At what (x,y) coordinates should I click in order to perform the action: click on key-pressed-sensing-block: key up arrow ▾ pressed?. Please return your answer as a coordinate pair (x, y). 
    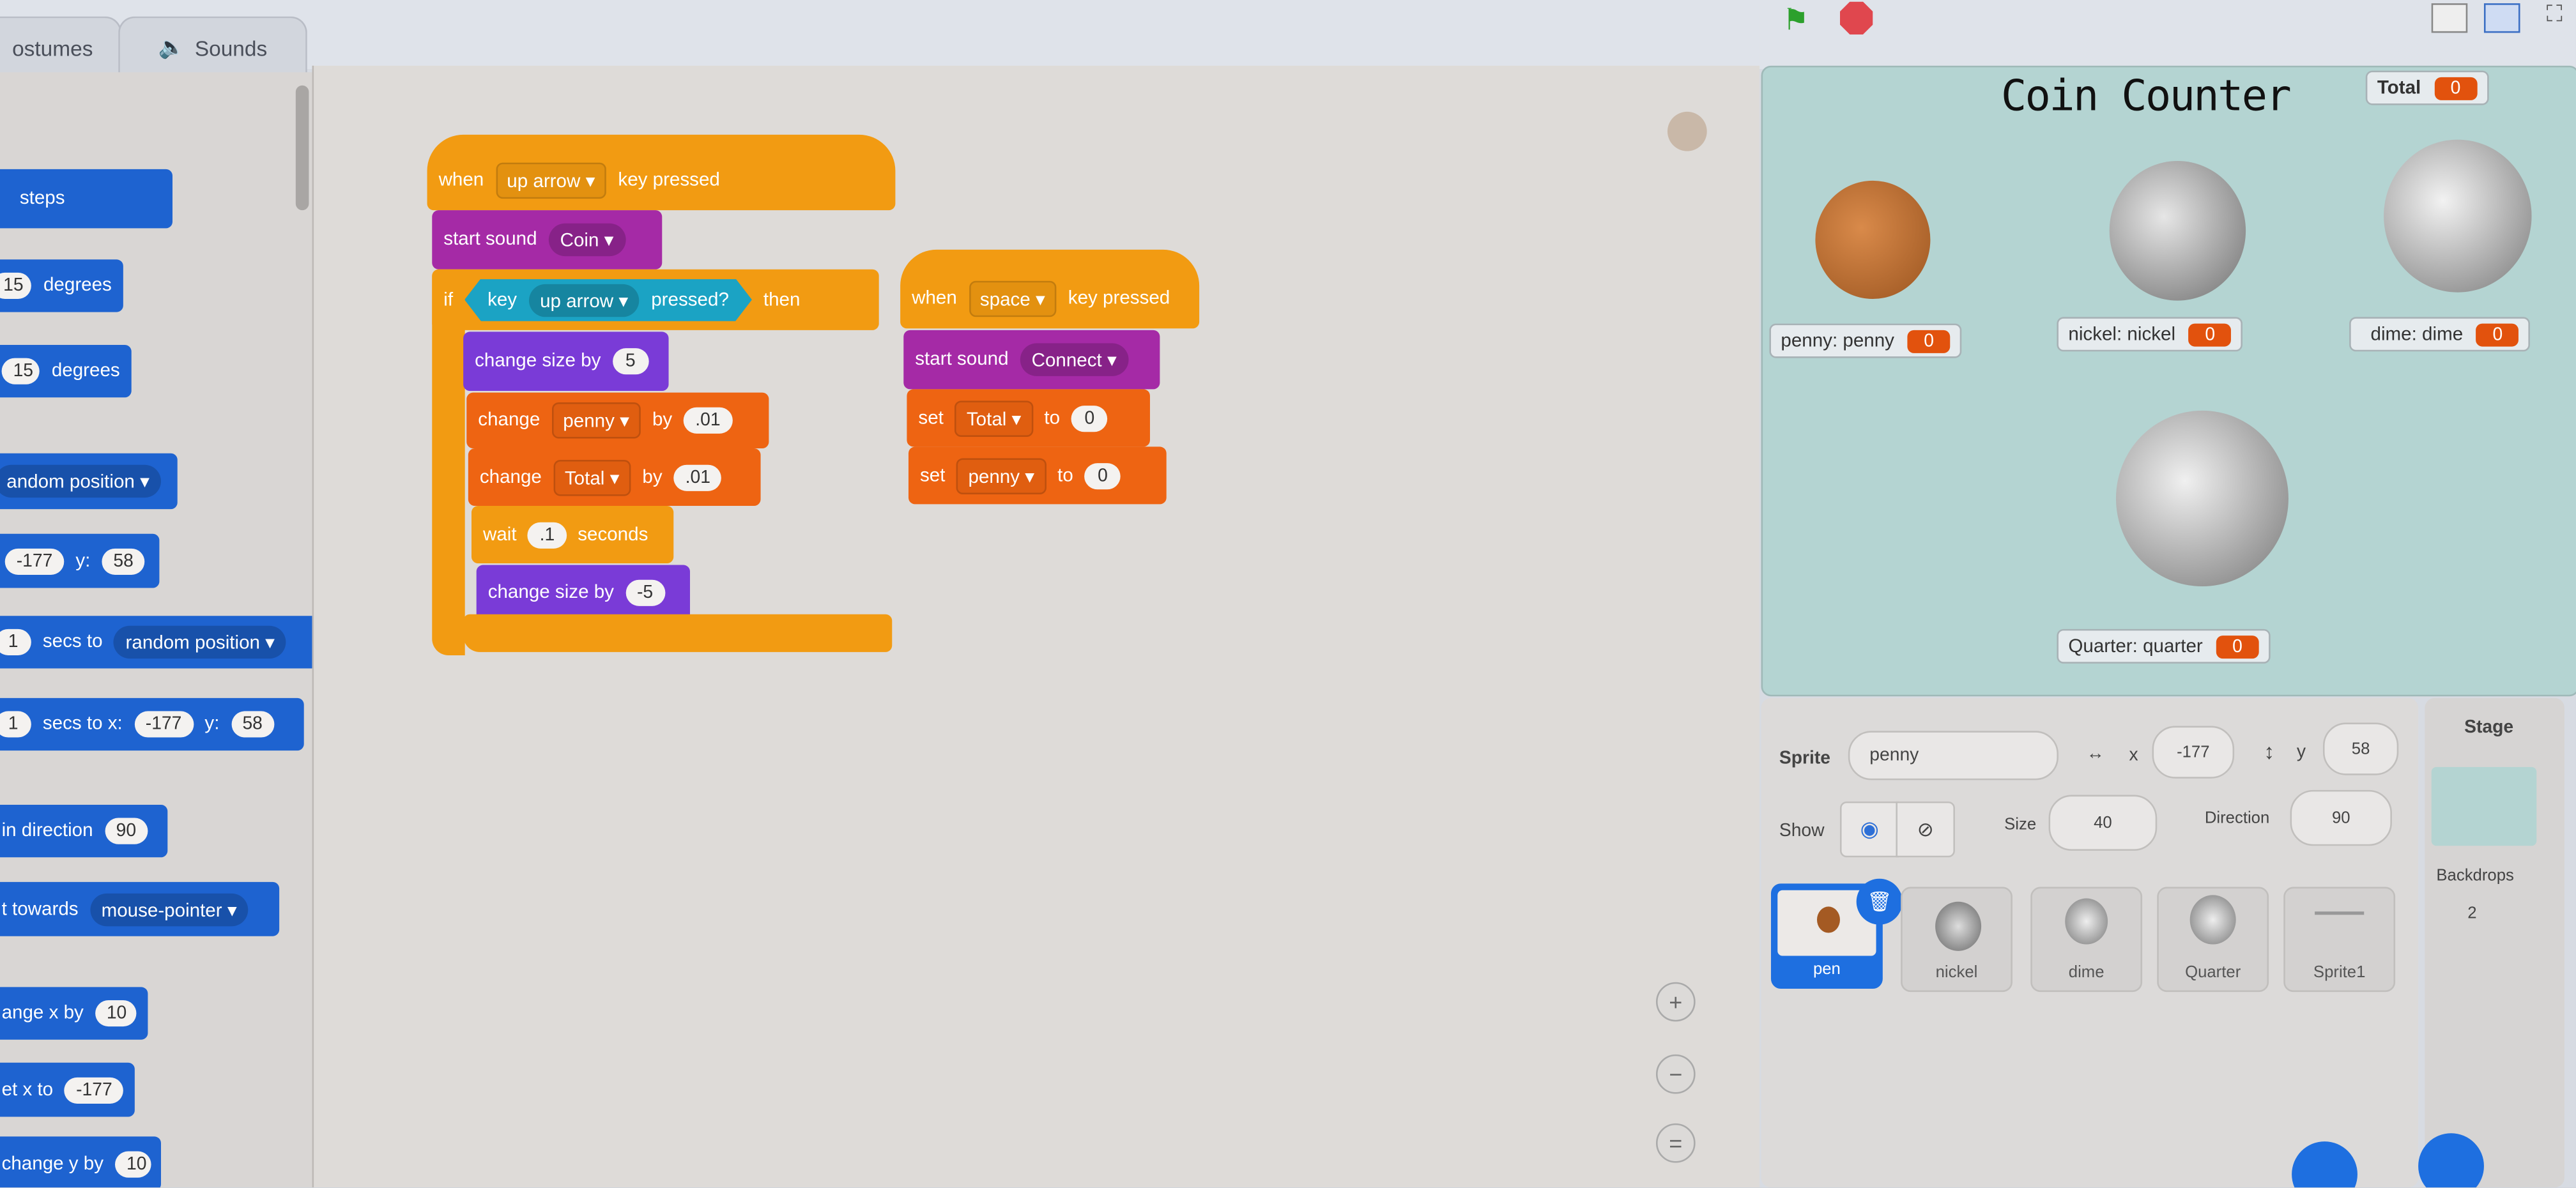
    Looking at the image, I should click on (608, 299).